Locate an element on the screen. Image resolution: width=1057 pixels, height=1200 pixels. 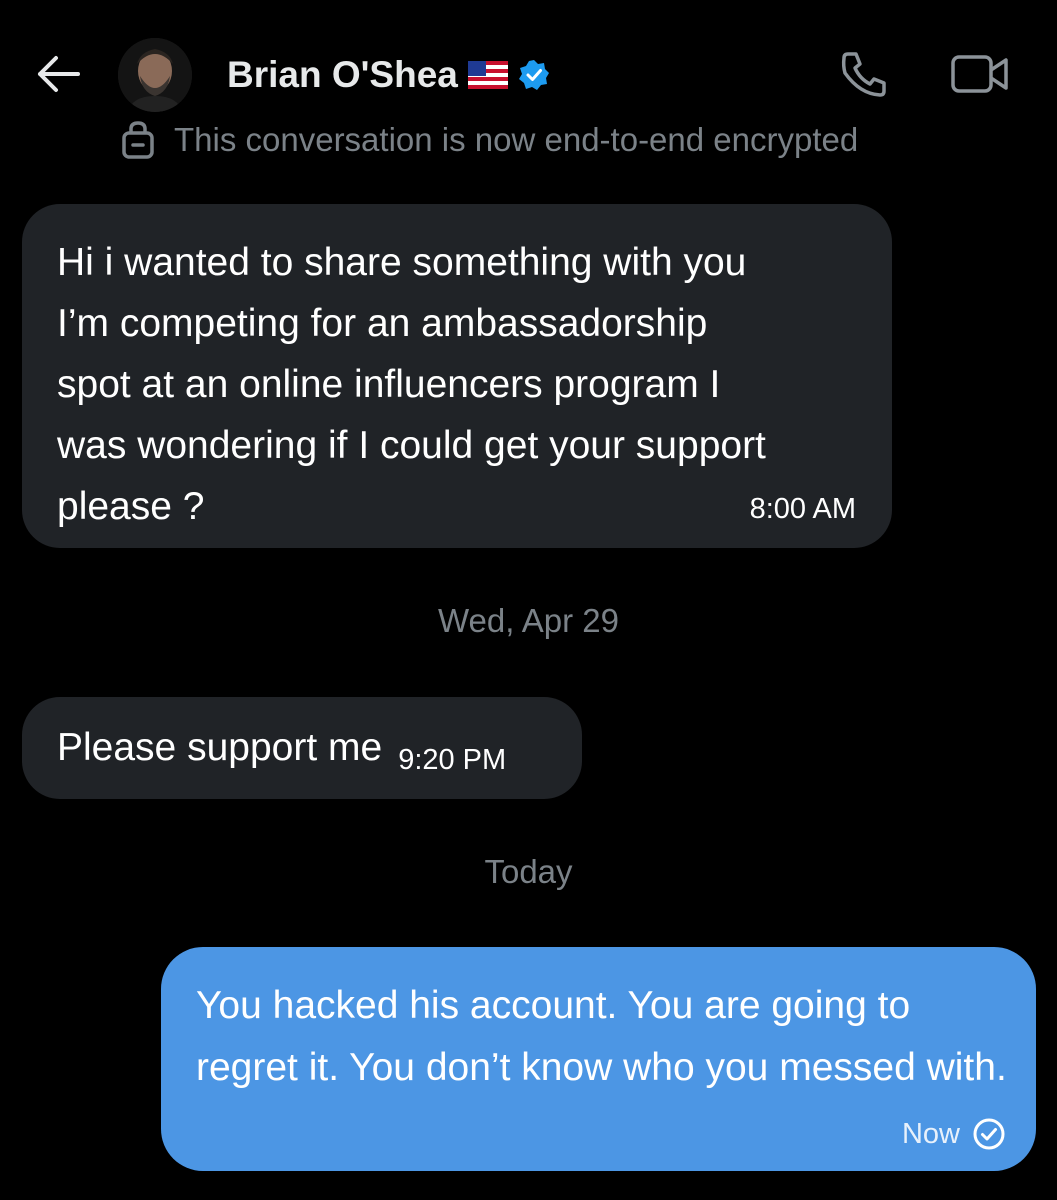
message-status: Now is located at coordinates (954, 1134).